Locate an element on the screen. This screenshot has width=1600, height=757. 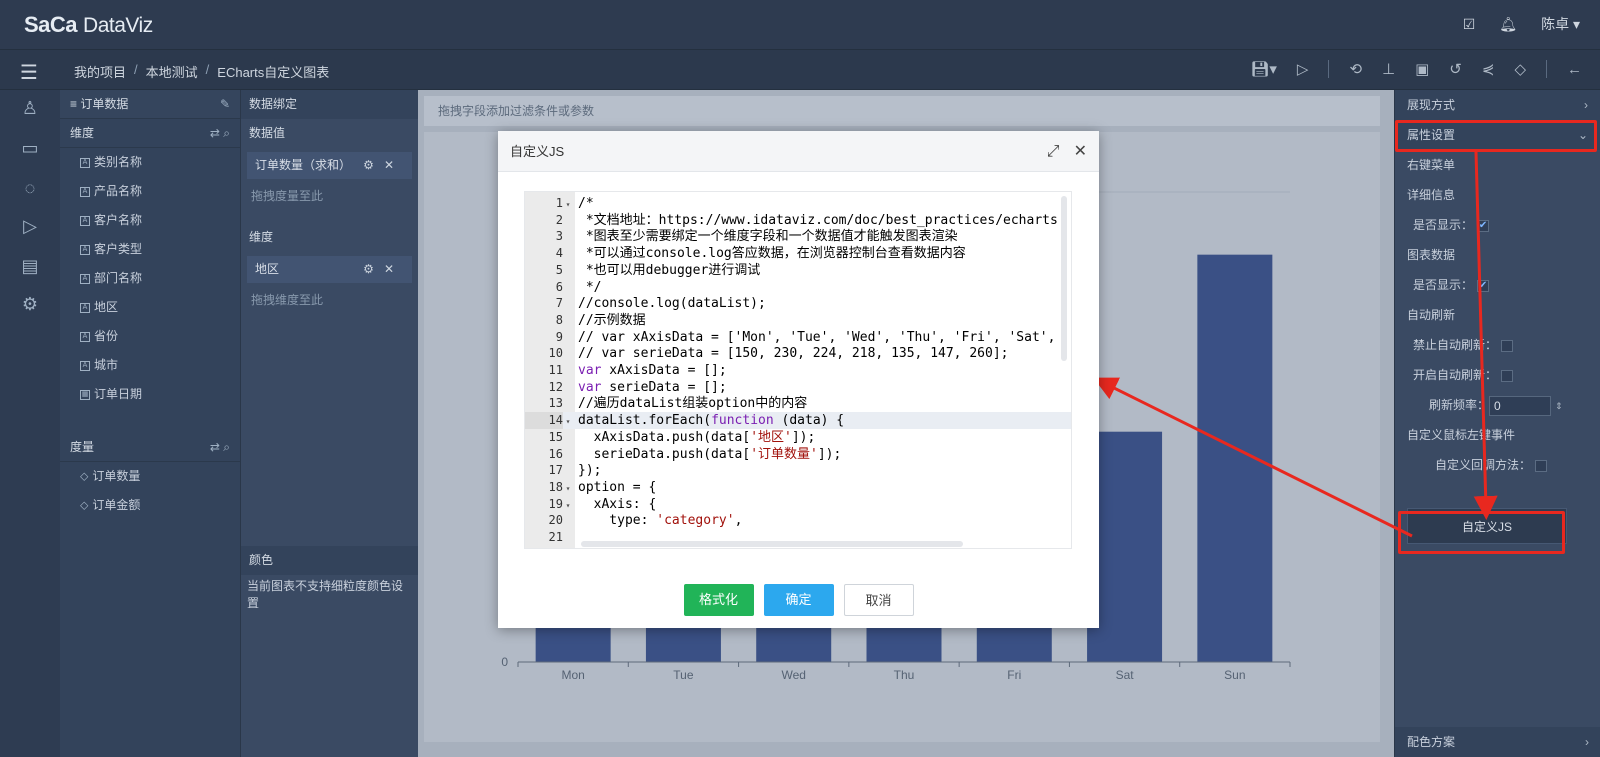
cancel-button: 取消 is located at coordinates (878, 600).